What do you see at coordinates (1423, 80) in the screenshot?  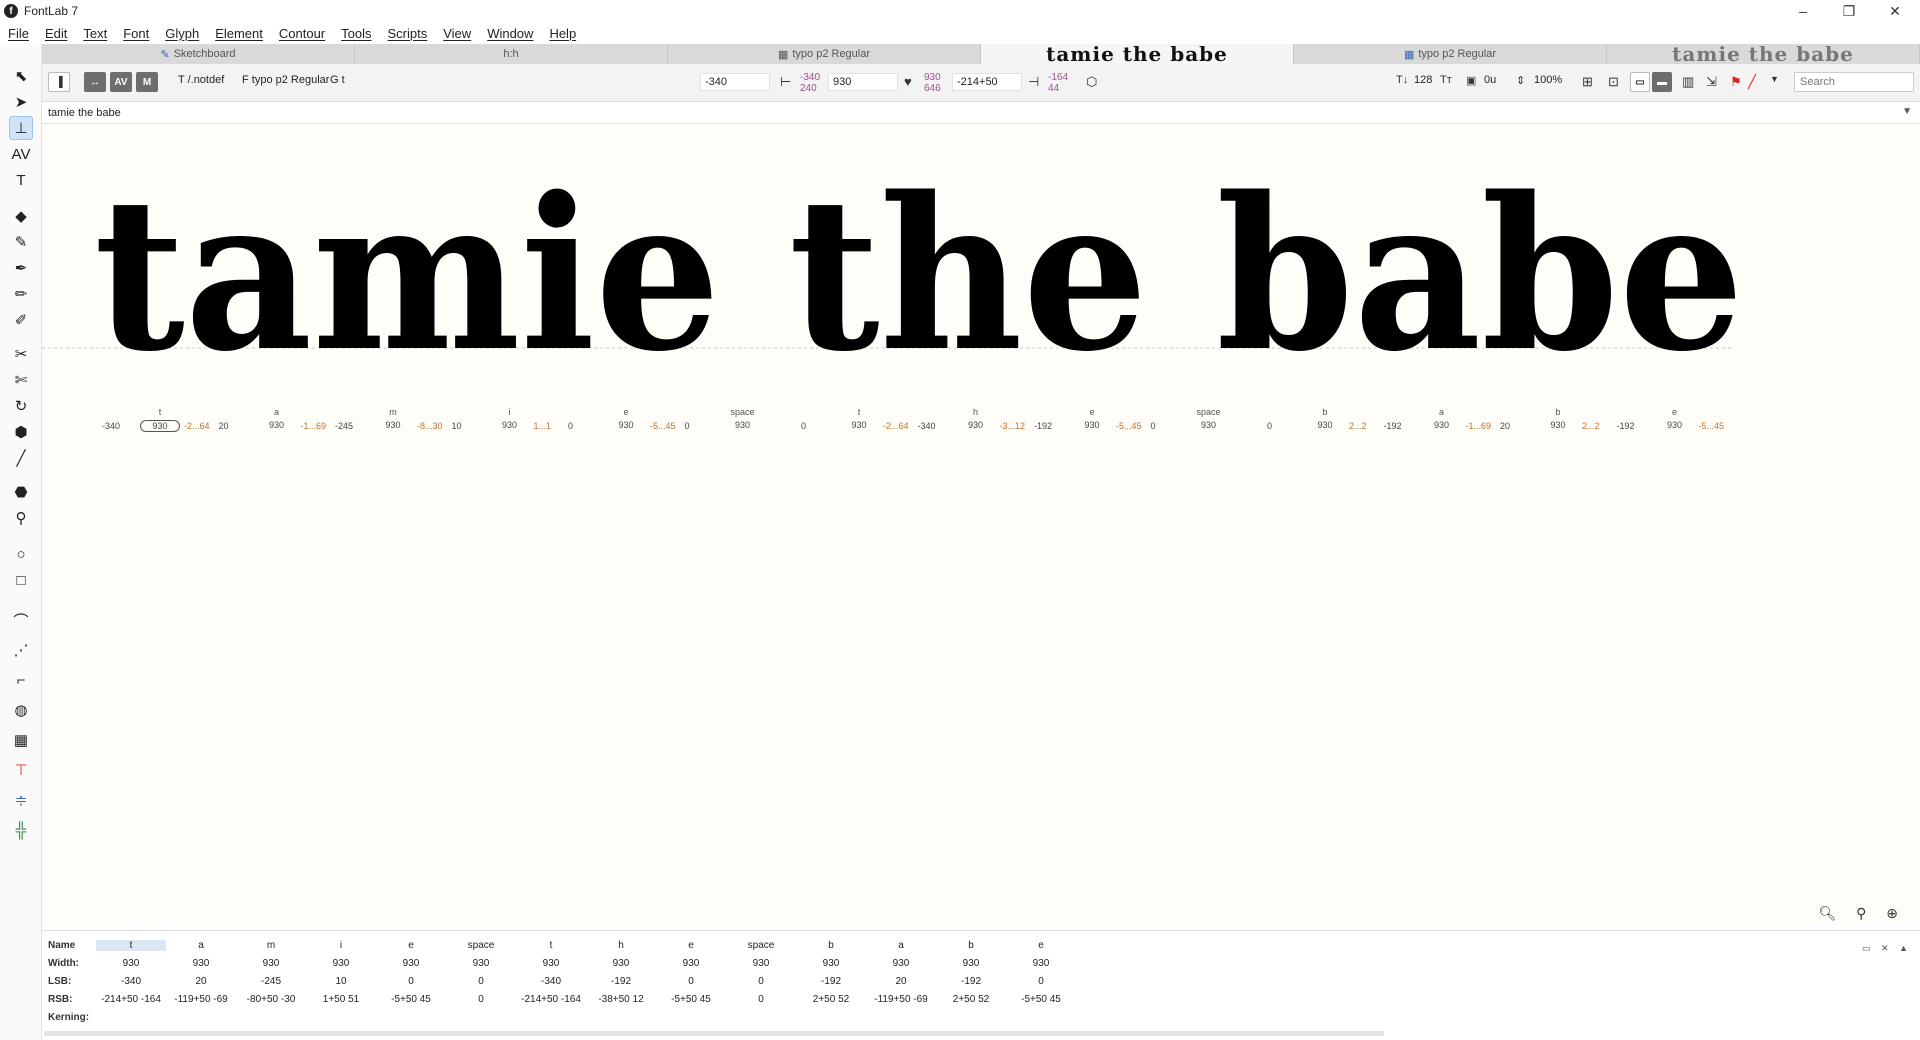 I see `font-size-value: 128` at bounding box center [1423, 80].